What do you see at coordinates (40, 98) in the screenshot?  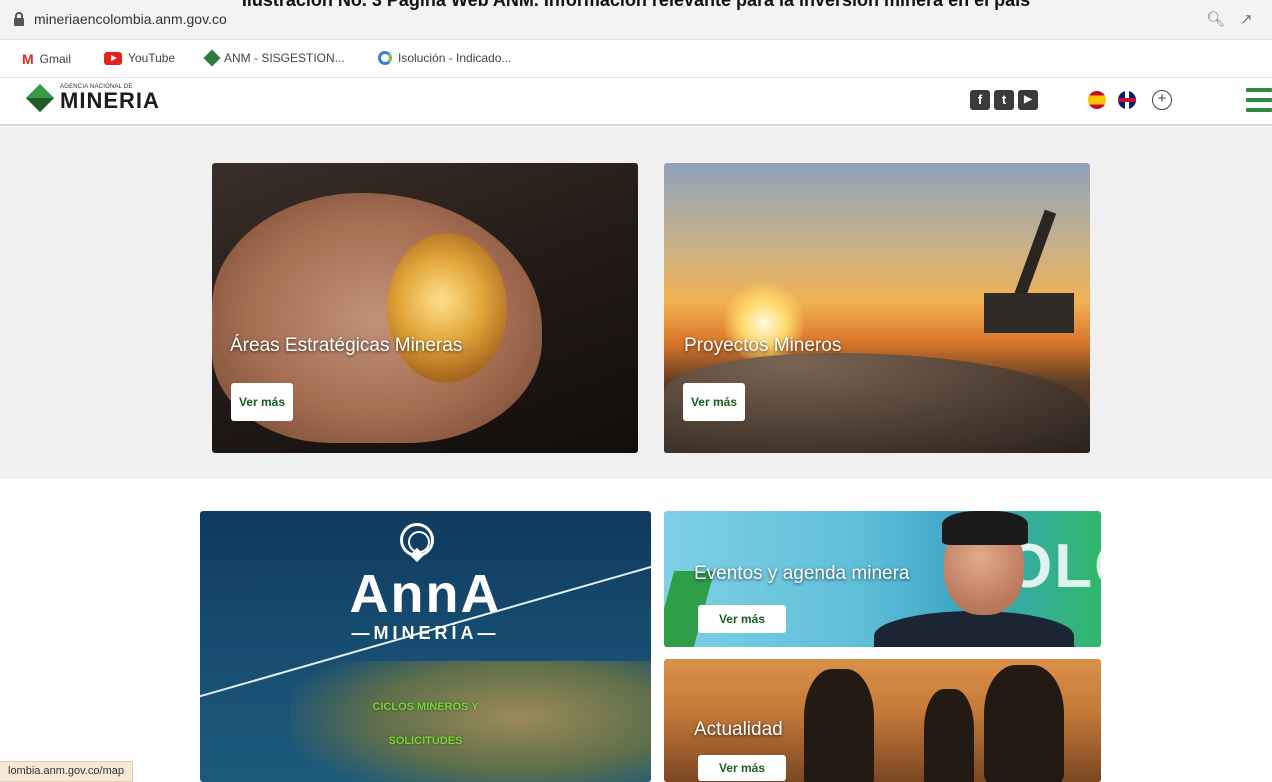 I see `logo-diamond-icon` at bounding box center [40, 98].